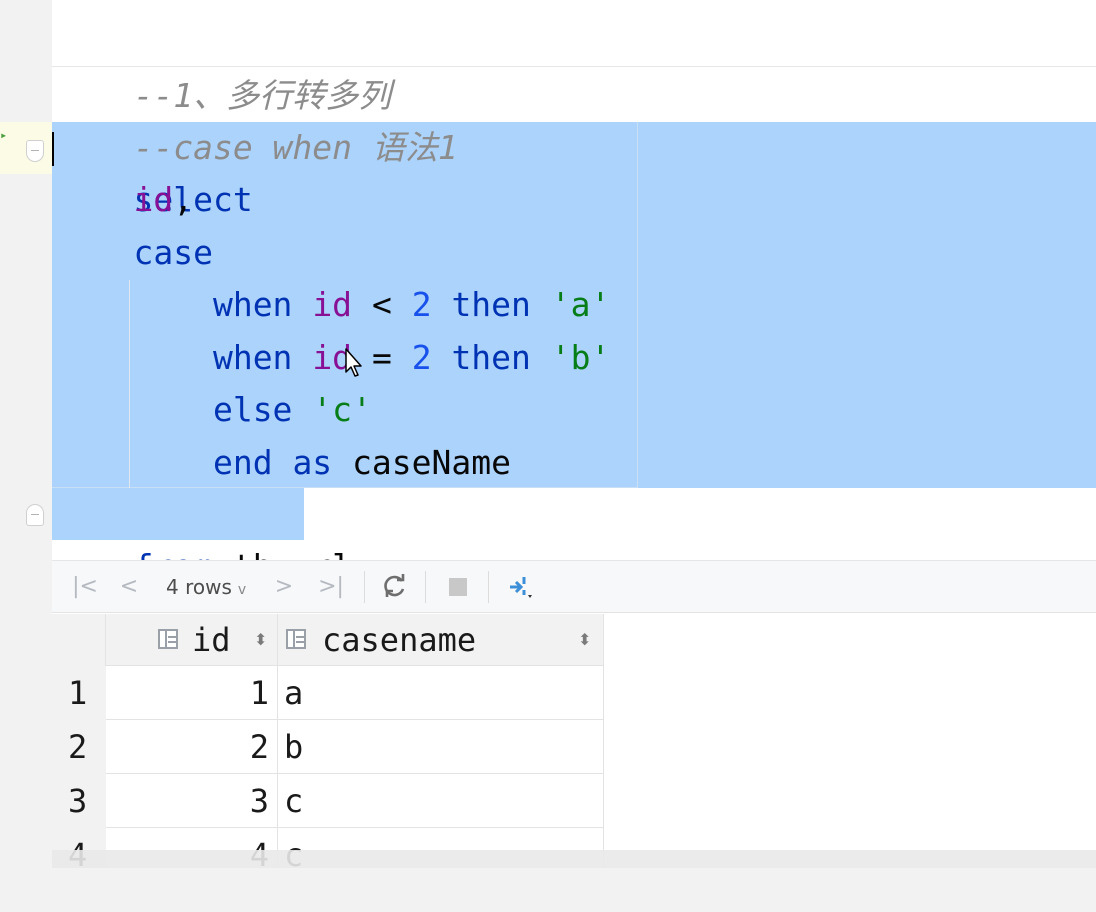 This screenshot has height=912, width=1096. What do you see at coordinates (399, 640) in the screenshot?
I see `column-label: casename` at bounding box center [399, 640].